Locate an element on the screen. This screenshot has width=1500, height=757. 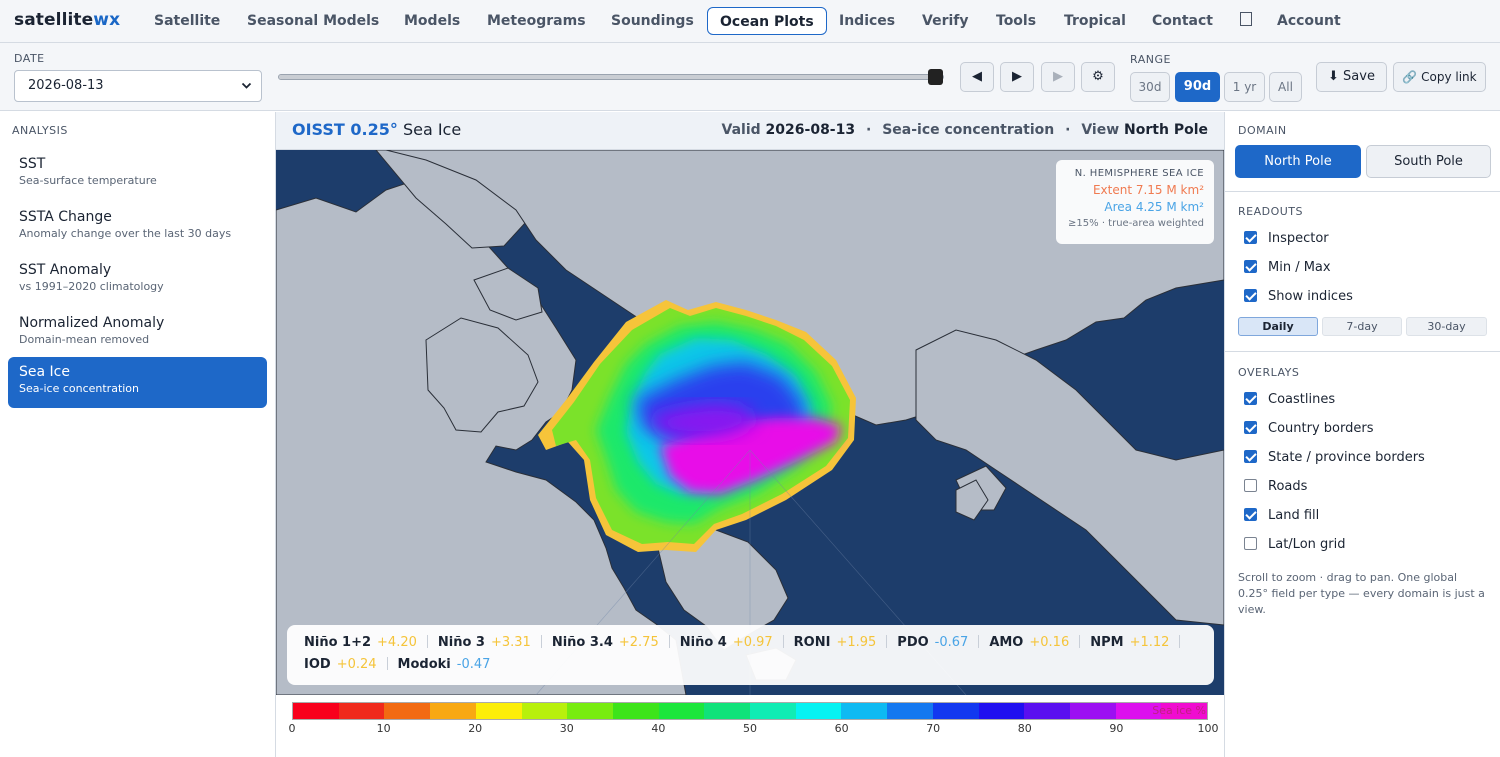
checkbox-show-indices is located at coordinates (1250, 295).